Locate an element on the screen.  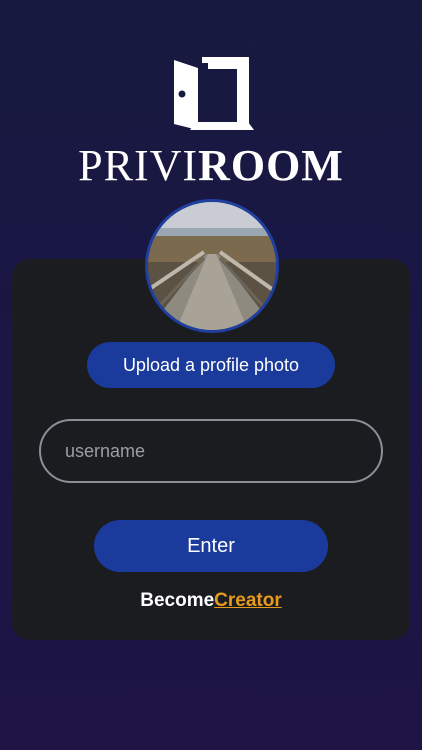
avatar-photo is located at coordinates (212, 266).